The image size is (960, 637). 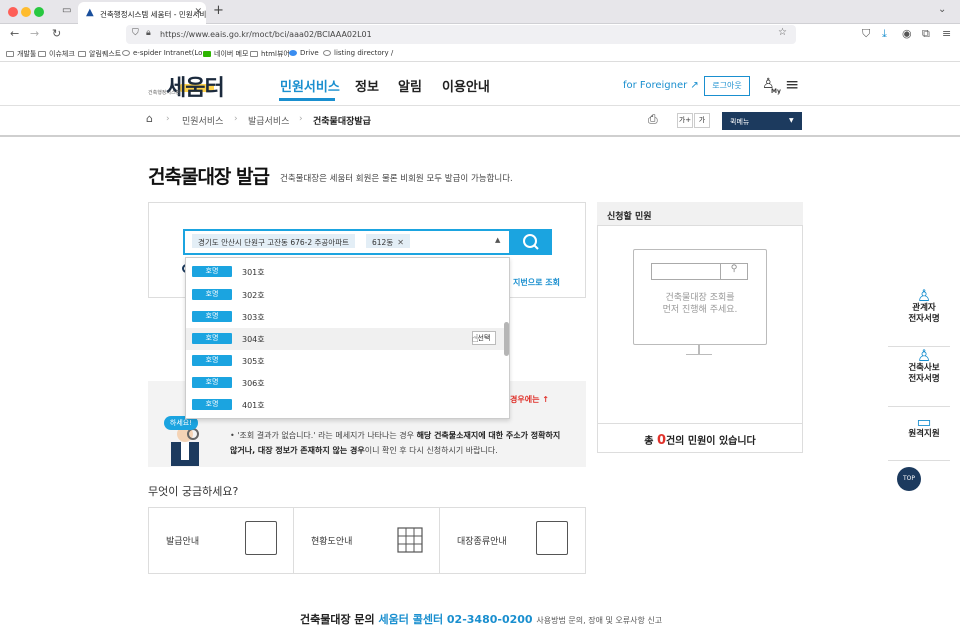 What do you see at coordinates (700, 438) in the screenshot?
I see `request-count: 총 0건의 민원이 있습니다` at bounding box center [700, 438].